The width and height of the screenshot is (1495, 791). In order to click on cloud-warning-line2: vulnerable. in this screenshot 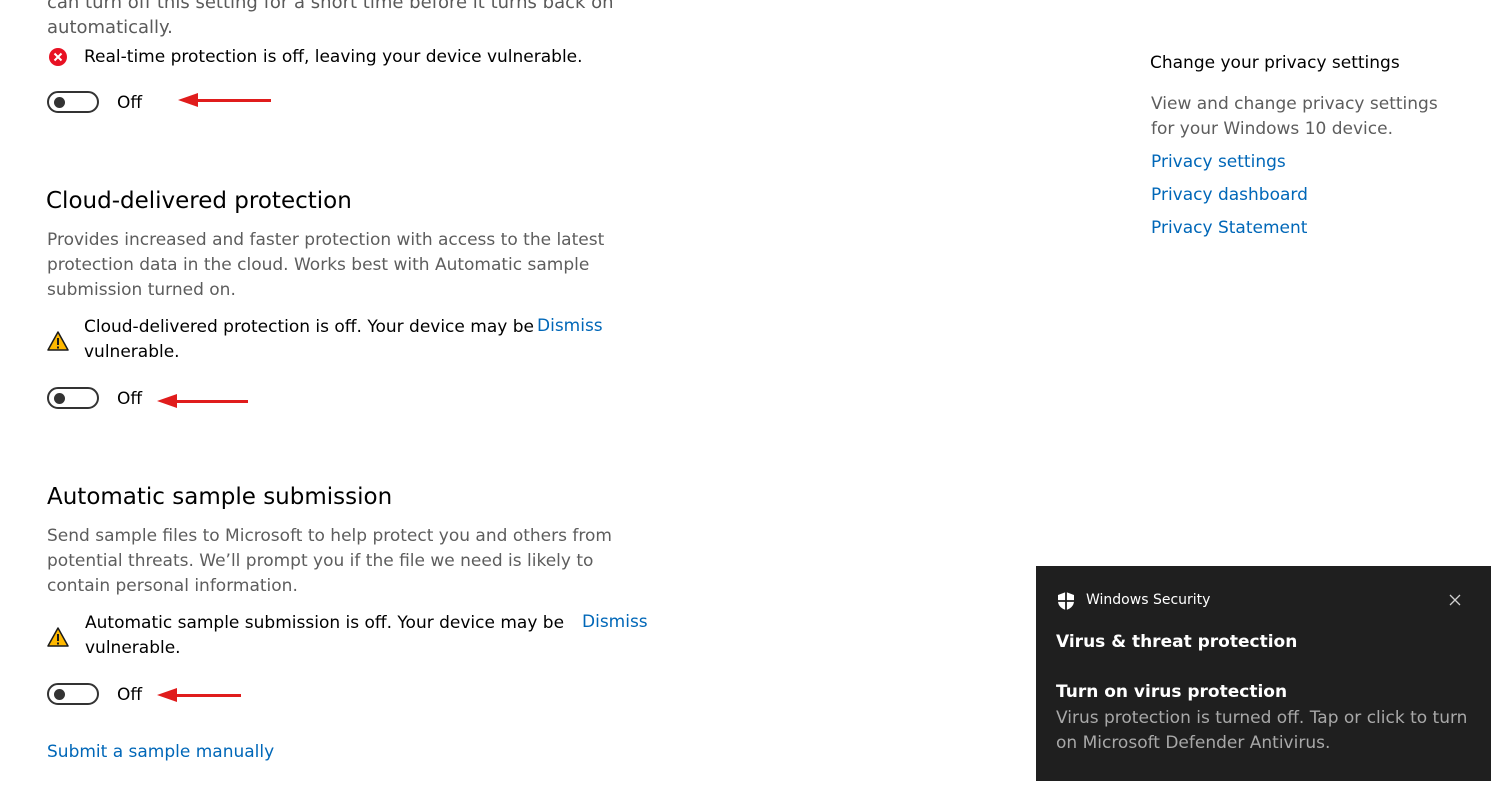, I will do `click(132, 352)`.